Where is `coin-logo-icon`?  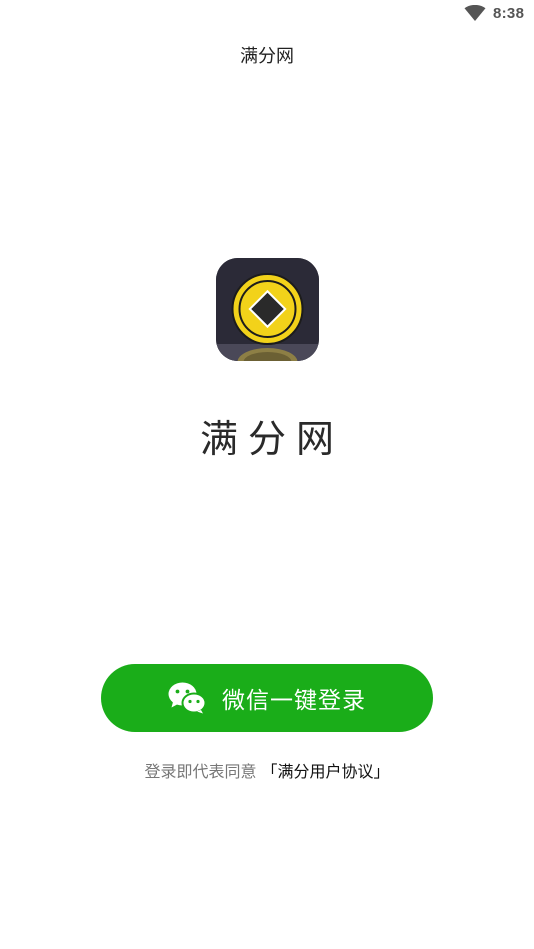 coin-logo-icon is located at coordinates (267, 309).